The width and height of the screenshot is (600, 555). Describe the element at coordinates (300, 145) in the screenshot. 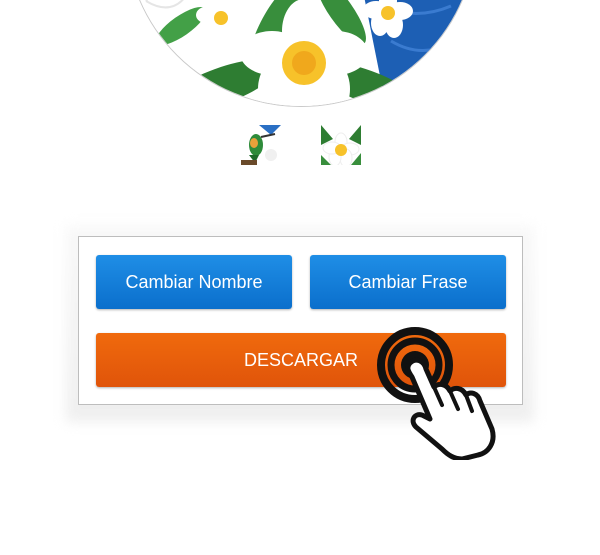

I see `thumbnail-strip` at that location.